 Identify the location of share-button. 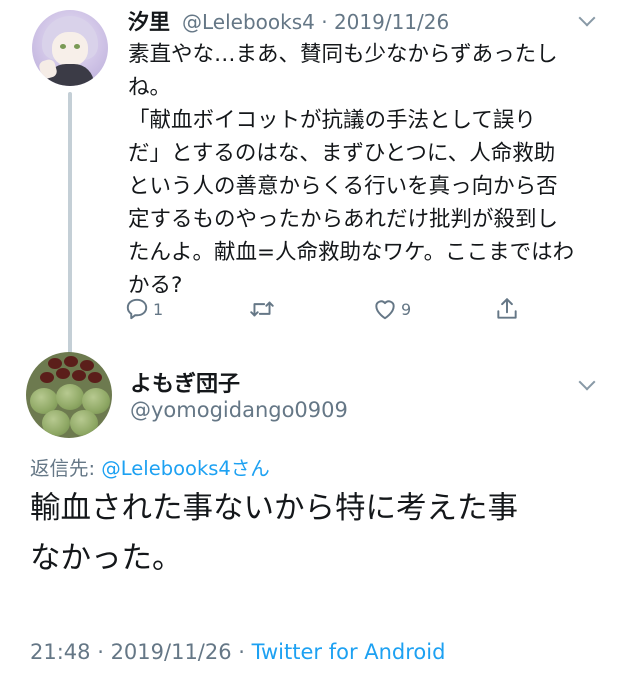
(507, 309).